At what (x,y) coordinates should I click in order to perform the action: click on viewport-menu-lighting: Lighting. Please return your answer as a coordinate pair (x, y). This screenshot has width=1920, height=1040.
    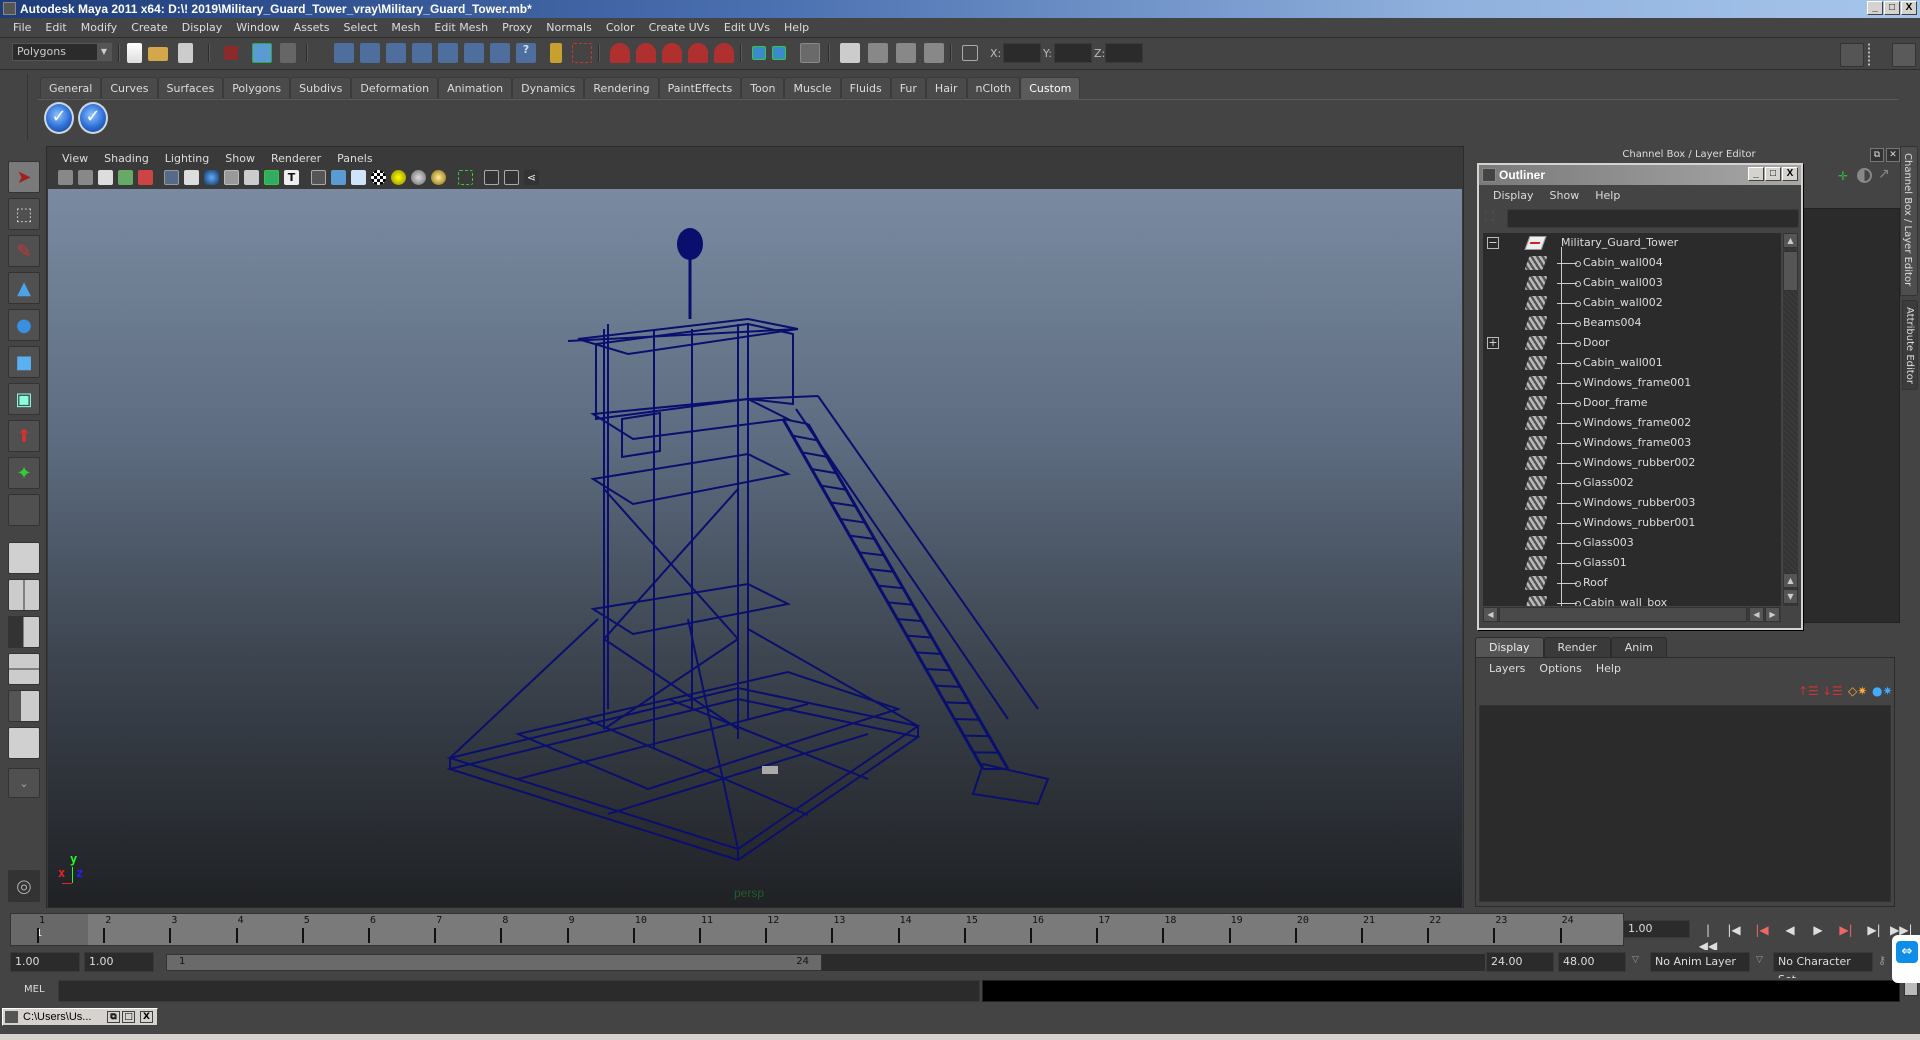
    Looking at the image, I should click on (187, 158).